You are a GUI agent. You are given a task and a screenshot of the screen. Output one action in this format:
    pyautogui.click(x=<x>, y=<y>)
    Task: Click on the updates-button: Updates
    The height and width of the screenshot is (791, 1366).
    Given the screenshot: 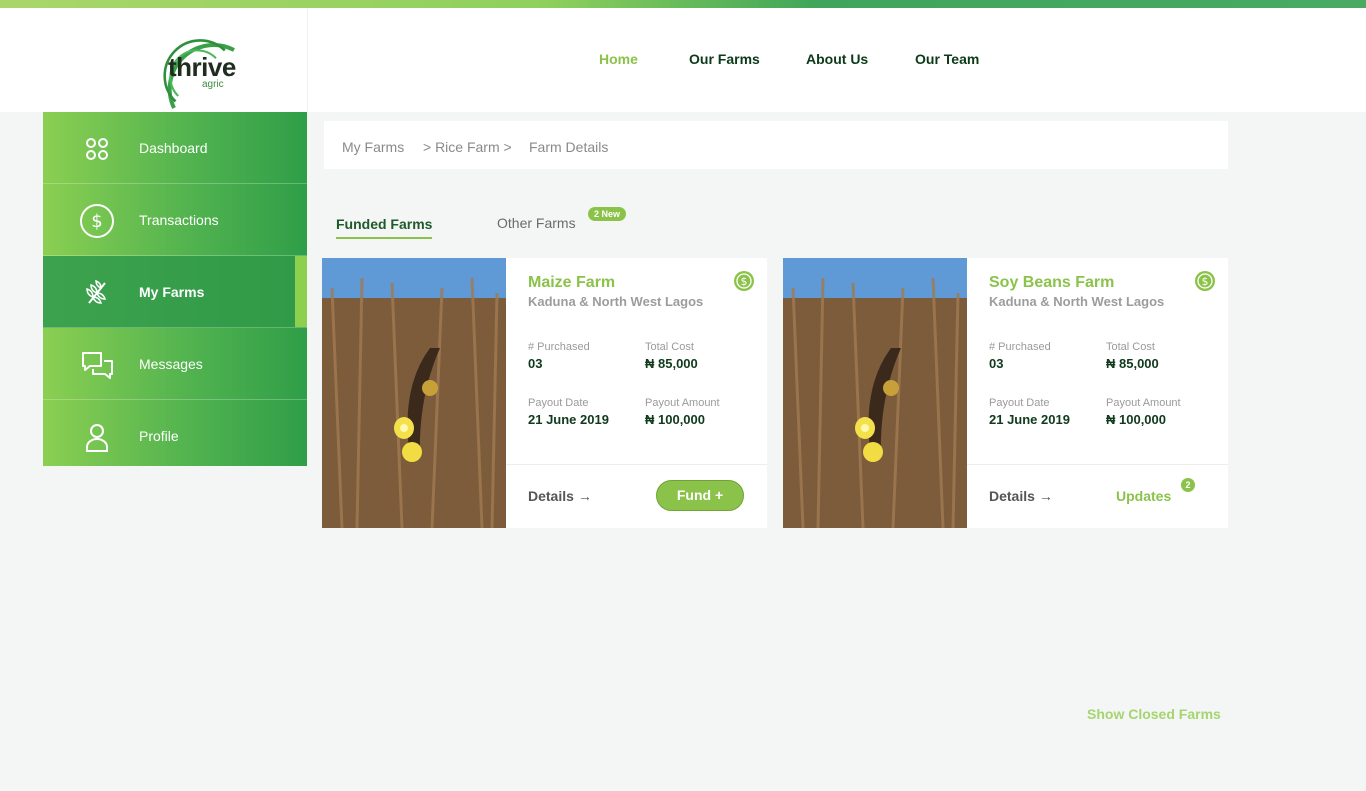 What is the action you would take?
    pyautogui.click(x=1143, y=496)
    